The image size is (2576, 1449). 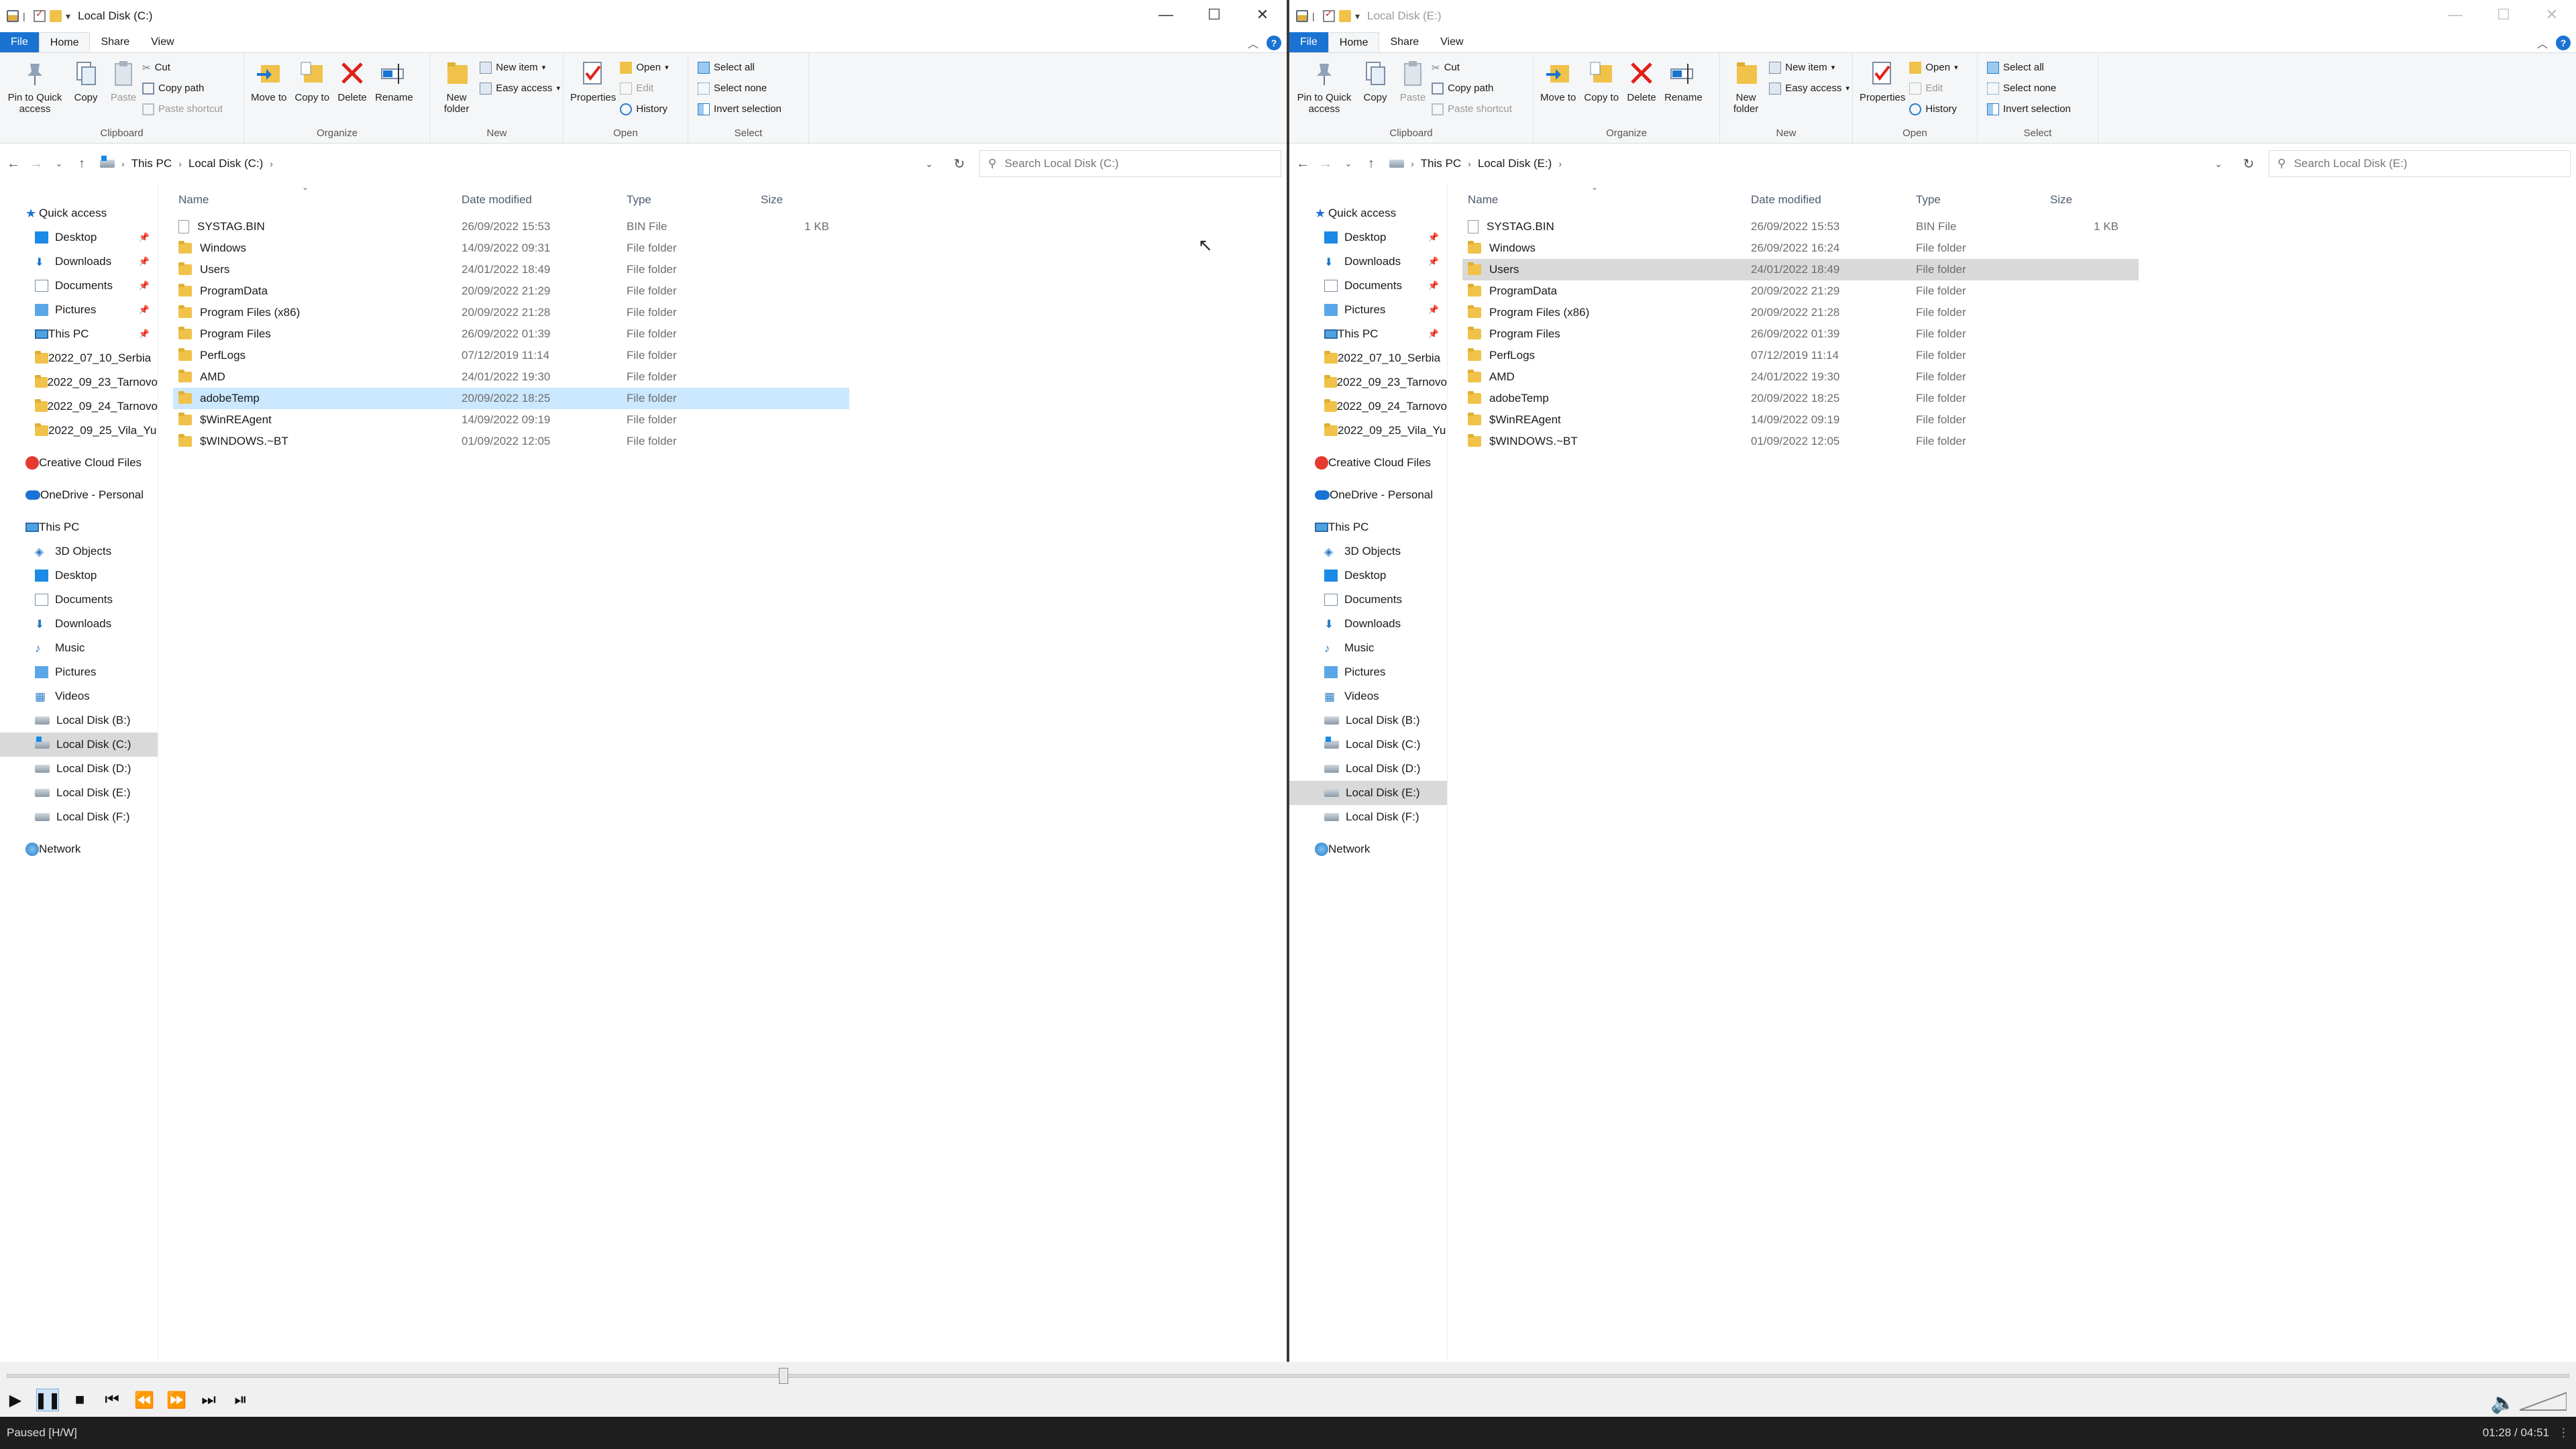 What do you see at coordinates (176, 1400) in the screenshot?
I see `fast-forward-icon: ⏩` at bounding box center [176, 1400].